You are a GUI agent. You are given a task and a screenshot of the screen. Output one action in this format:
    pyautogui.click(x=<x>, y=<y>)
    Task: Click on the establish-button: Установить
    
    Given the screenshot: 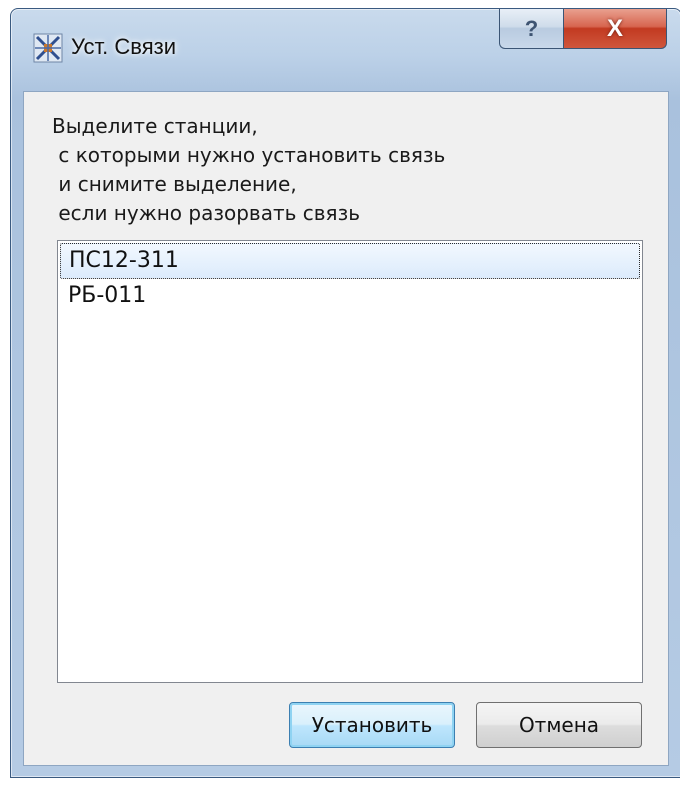 What is the action you would take?
    pyautogui.click(x=372, y=725)
    